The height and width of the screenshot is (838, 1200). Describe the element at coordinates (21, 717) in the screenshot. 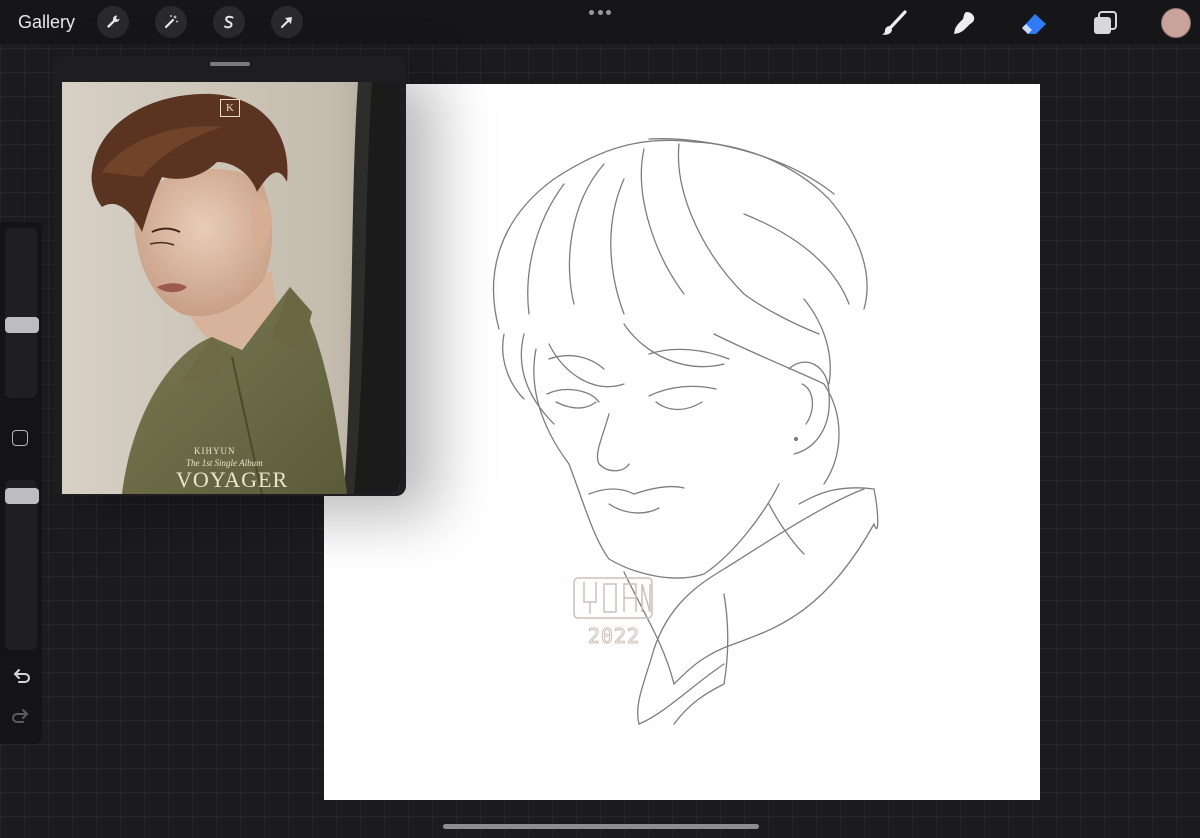

I see `redo-icon` at that location.